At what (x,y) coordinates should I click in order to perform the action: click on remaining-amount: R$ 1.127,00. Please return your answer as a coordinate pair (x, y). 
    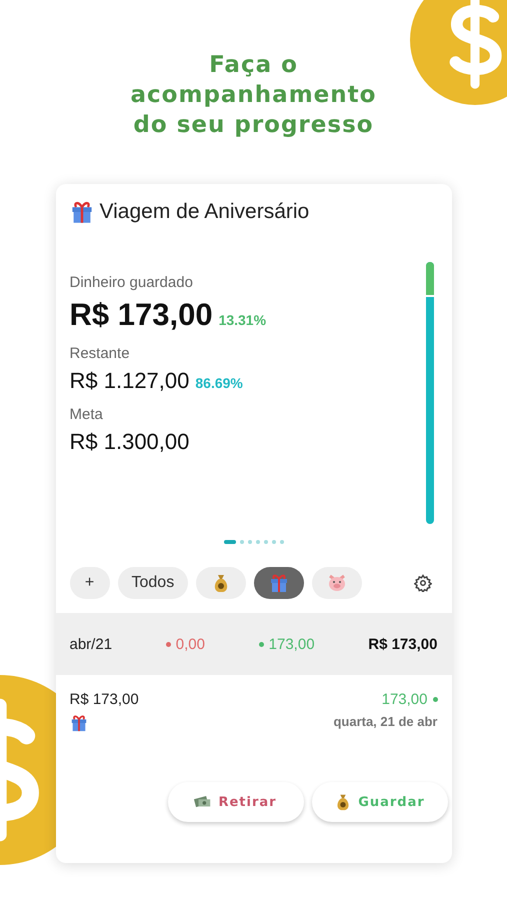
    Looking at the image, I should click on (130, 381).